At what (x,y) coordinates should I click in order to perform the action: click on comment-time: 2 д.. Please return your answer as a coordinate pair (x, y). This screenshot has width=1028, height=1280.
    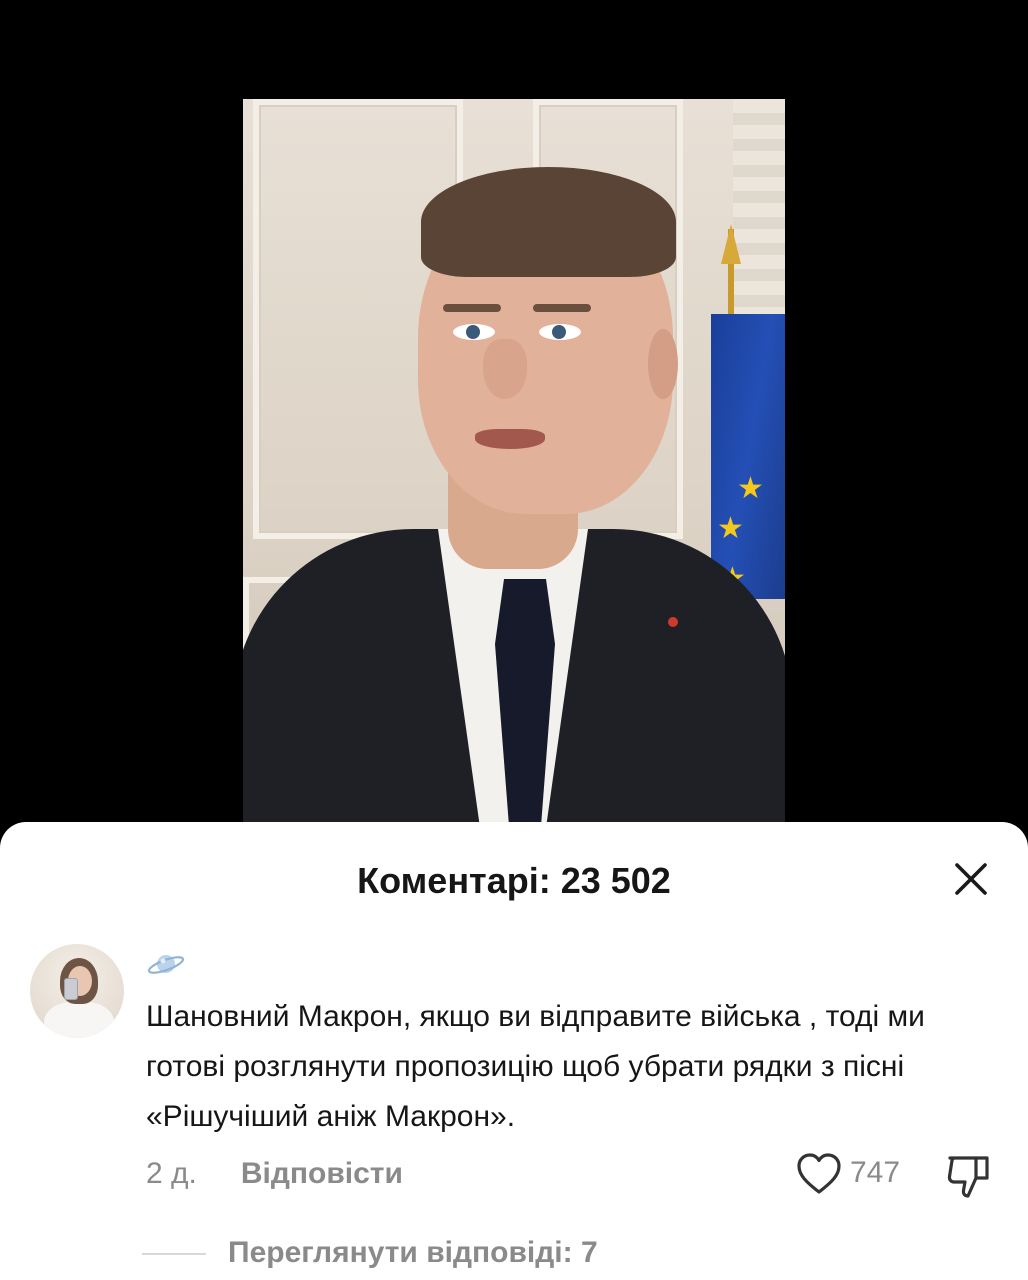
    Looking at the image, I should click on (171, 1173).